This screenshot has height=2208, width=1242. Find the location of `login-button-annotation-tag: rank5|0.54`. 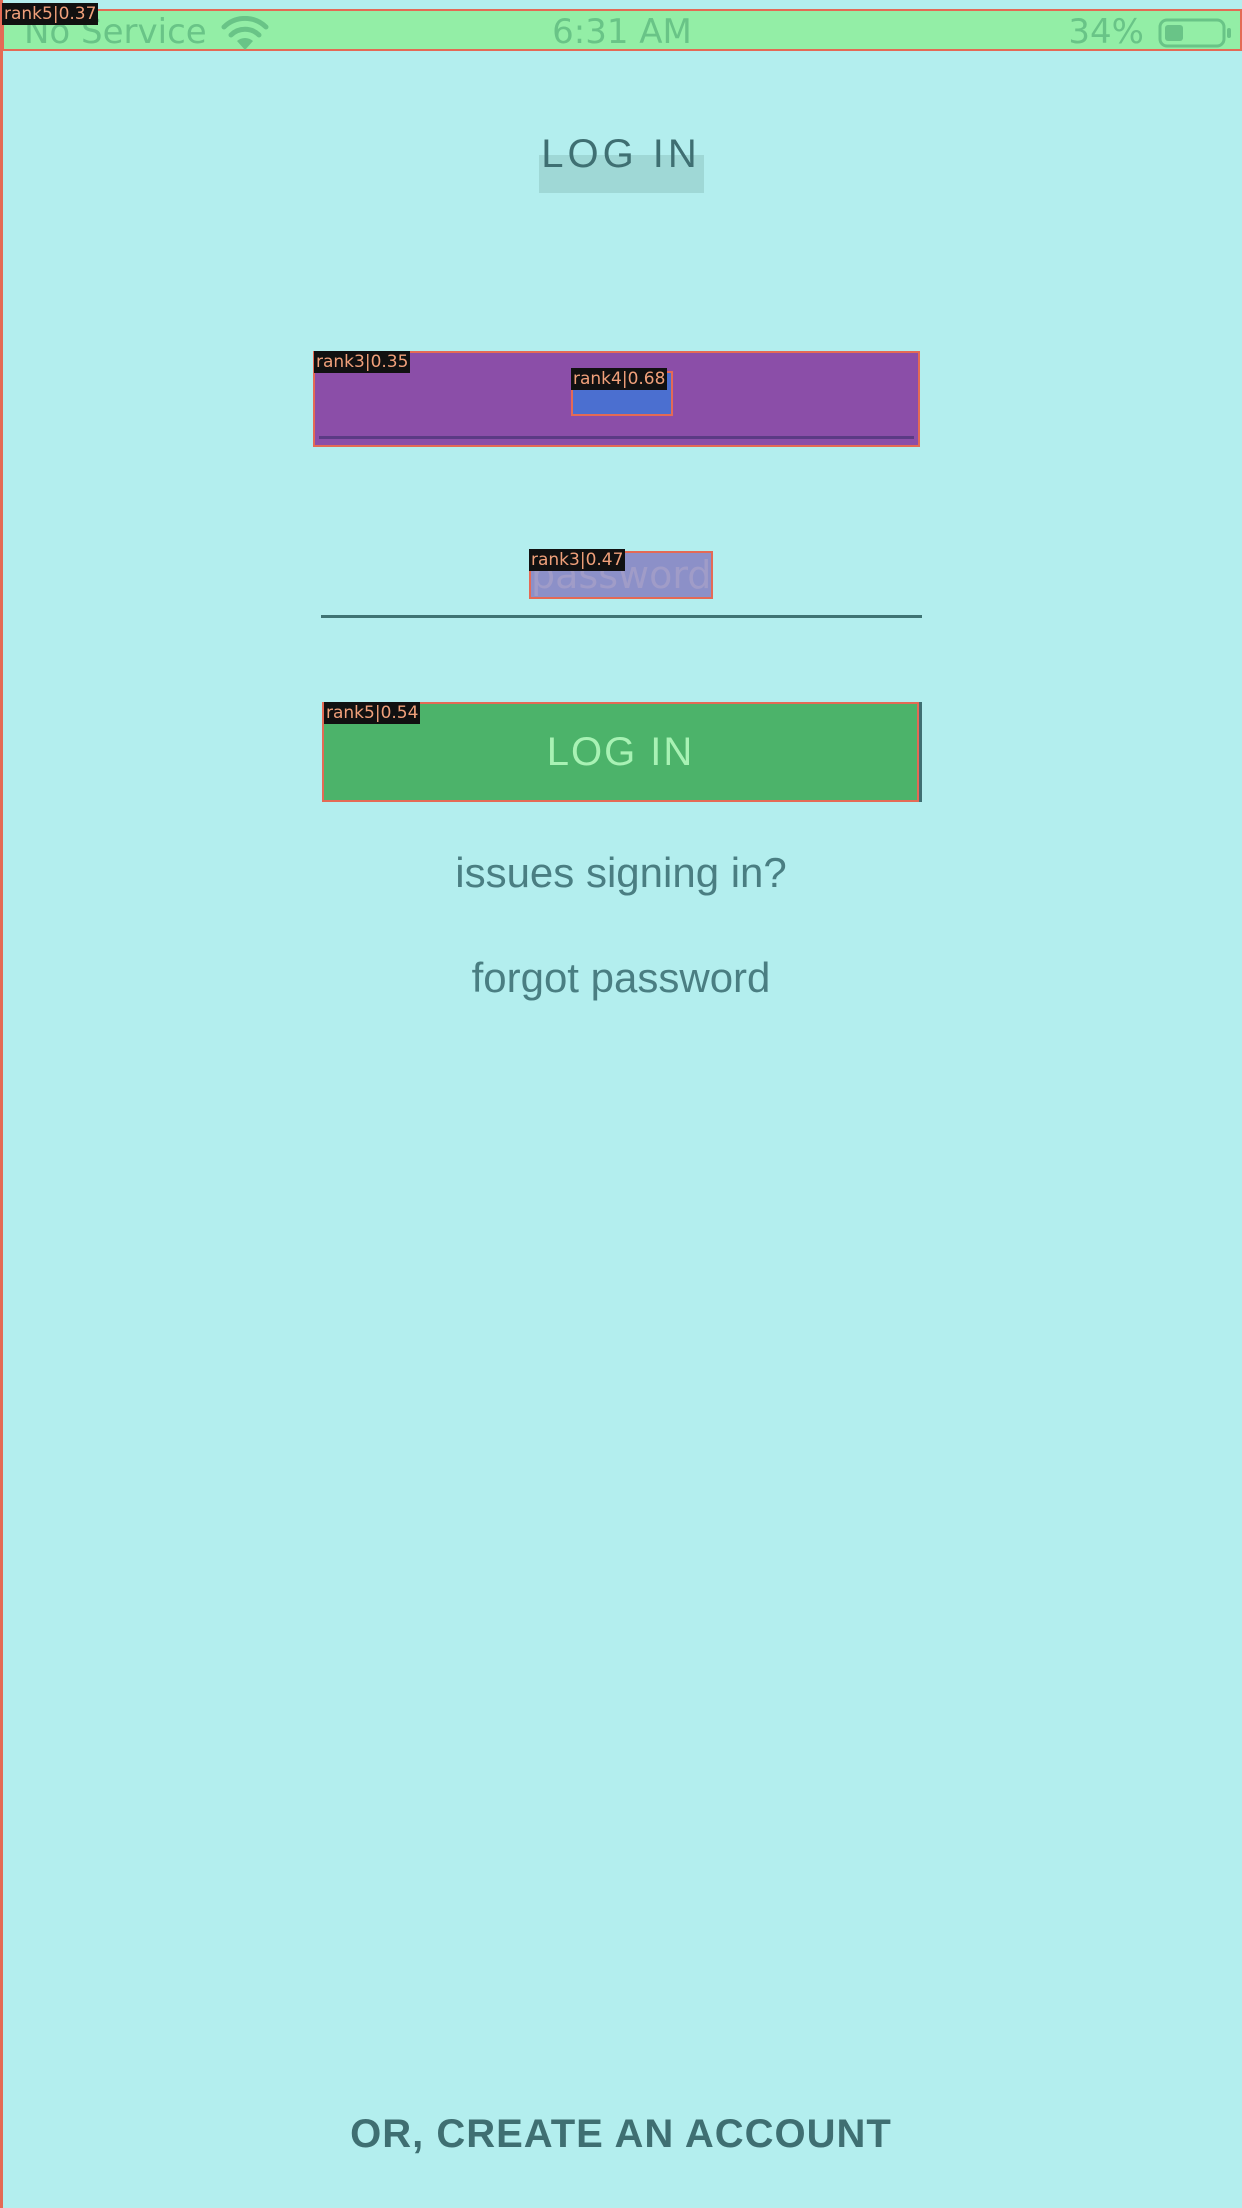

login-button-annotation-tag: rank5|0.54 is located at coordinates (372, 713).